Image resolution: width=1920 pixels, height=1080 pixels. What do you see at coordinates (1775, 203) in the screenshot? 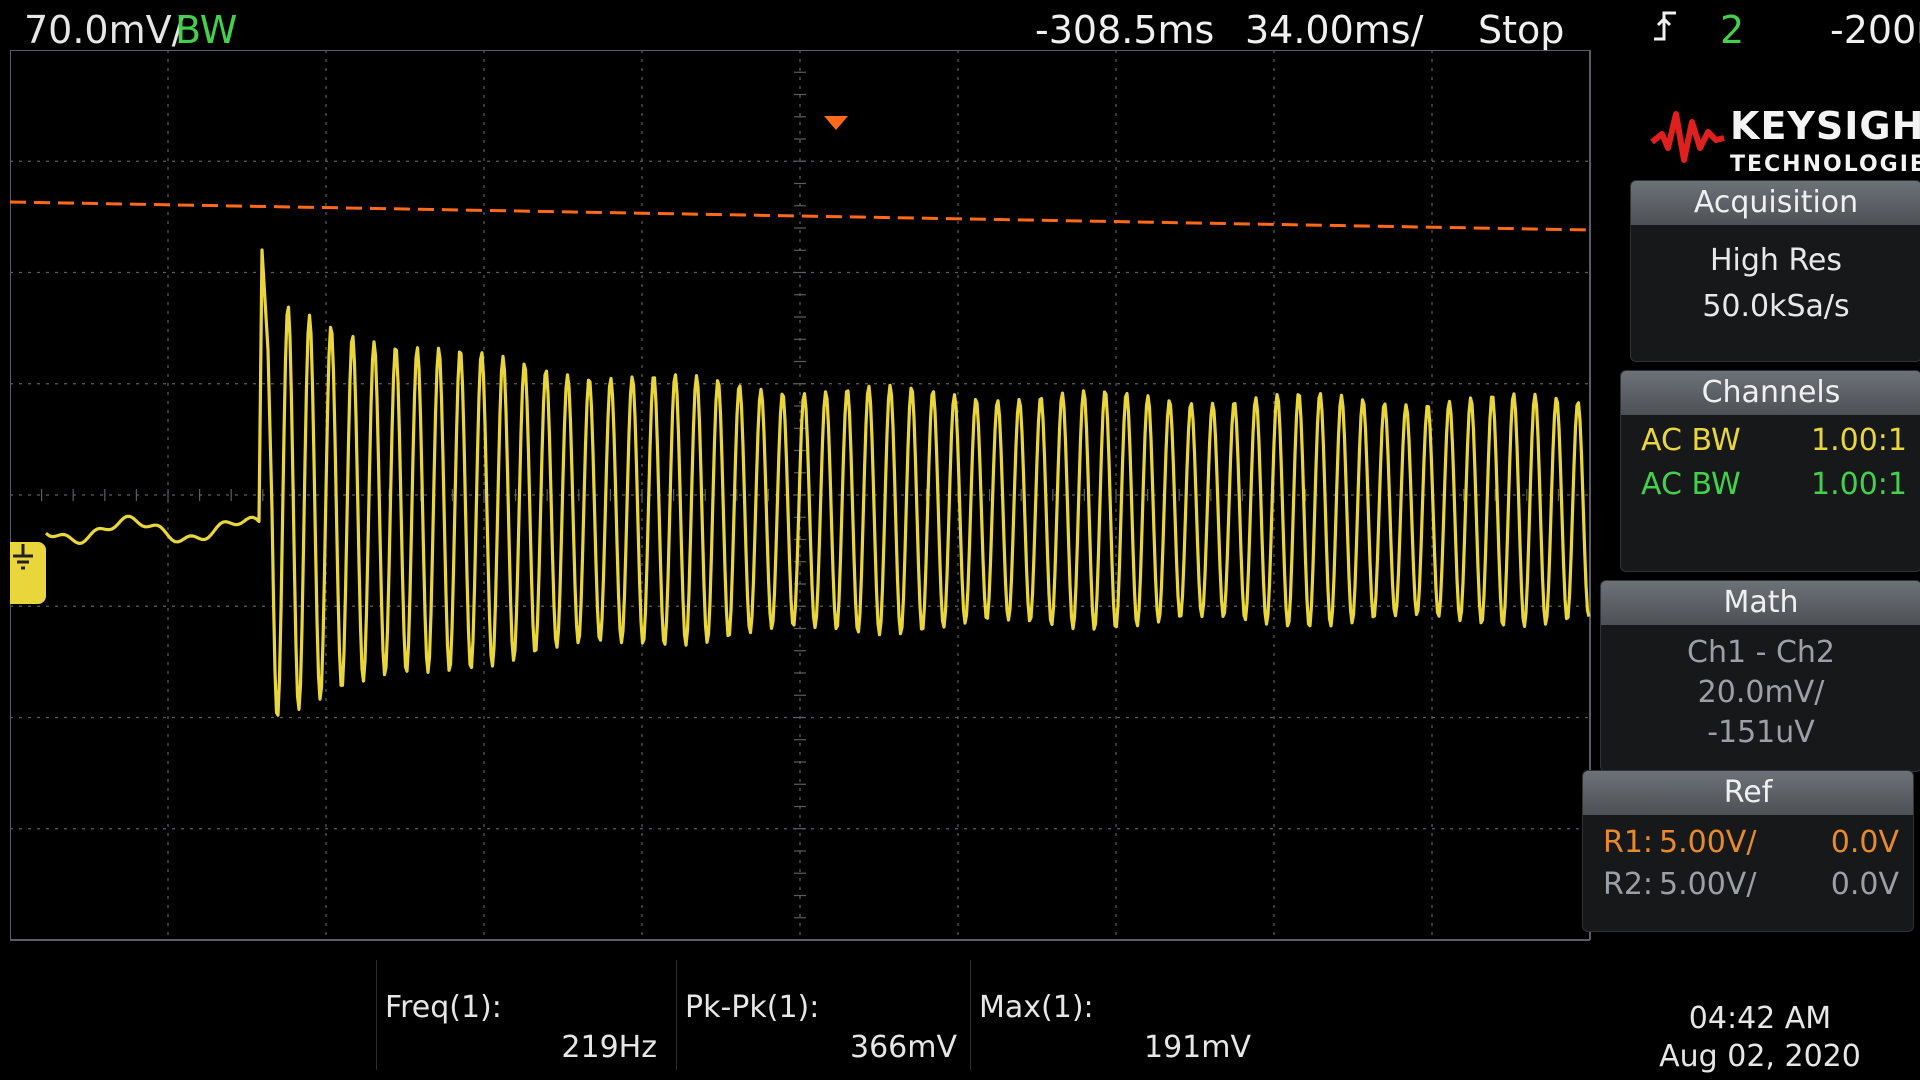
I see `acquisition-header: Acquisition` at bounding box center [1775, 203].